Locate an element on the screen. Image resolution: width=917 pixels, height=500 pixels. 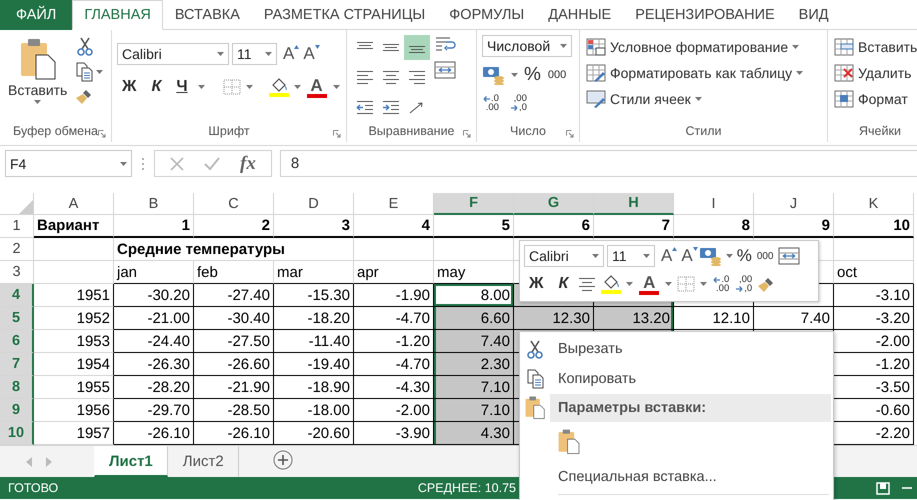
borders-icon is located at coordinates (231, 87).